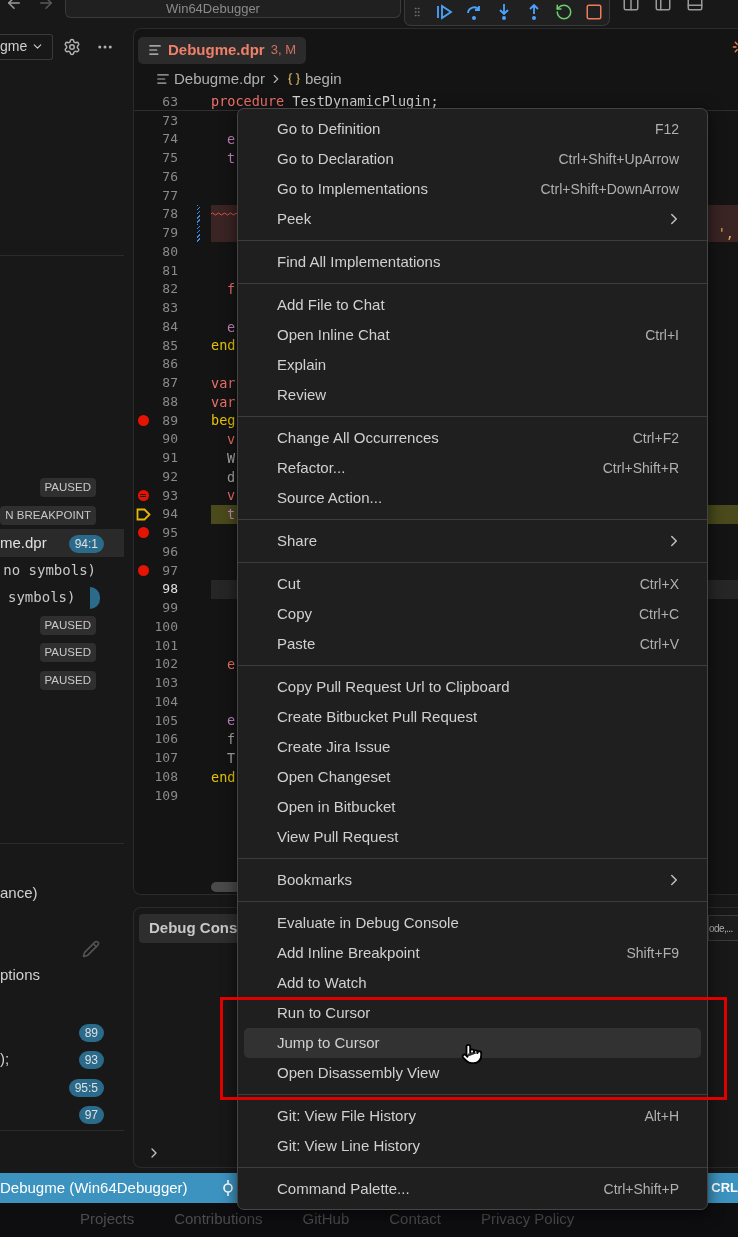 The image size is (738, 1237). What do you see at coordinates (659, 644) in the screenshot?
I see `shortcut-label: Ctrl+V` at bounding box center [659, 644].